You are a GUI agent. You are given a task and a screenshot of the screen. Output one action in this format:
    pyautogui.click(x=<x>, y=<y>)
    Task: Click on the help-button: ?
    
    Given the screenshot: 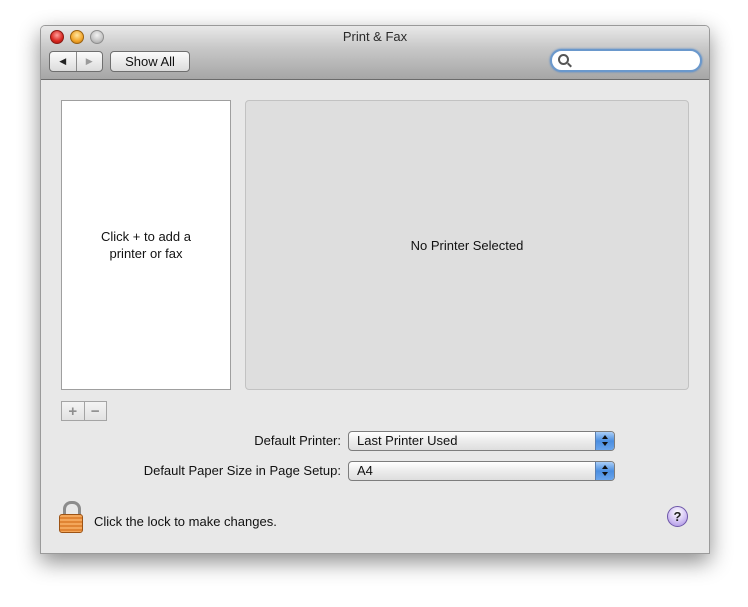 What is the action you would take?
    pyautogui.click(x=677, y=516)
    